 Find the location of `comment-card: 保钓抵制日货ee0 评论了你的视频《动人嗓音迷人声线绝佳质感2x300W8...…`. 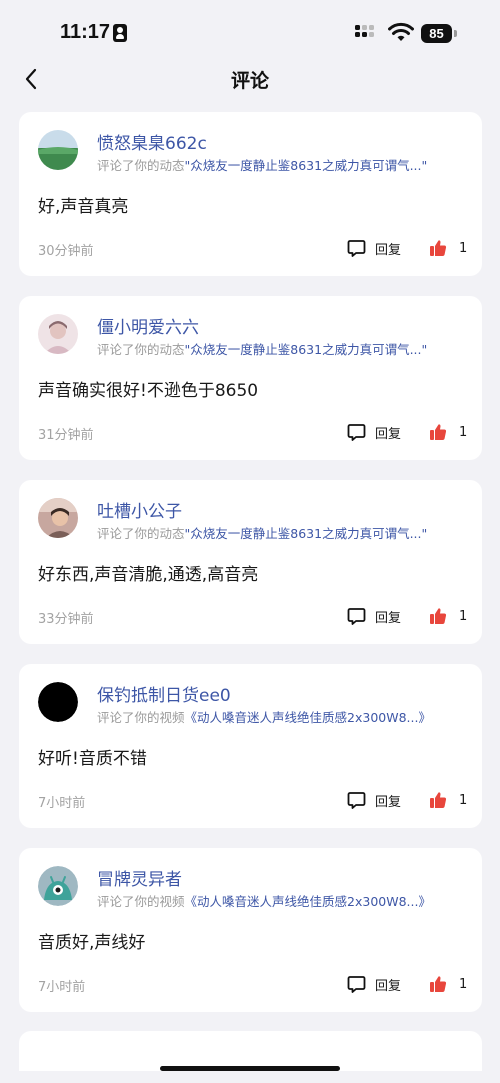

comment-card: 保钓抵制日货ee0 评论了你的视频《动人嗓音迷人声线绝佳质感2x300W8...… is located at coordinates (250, 746).